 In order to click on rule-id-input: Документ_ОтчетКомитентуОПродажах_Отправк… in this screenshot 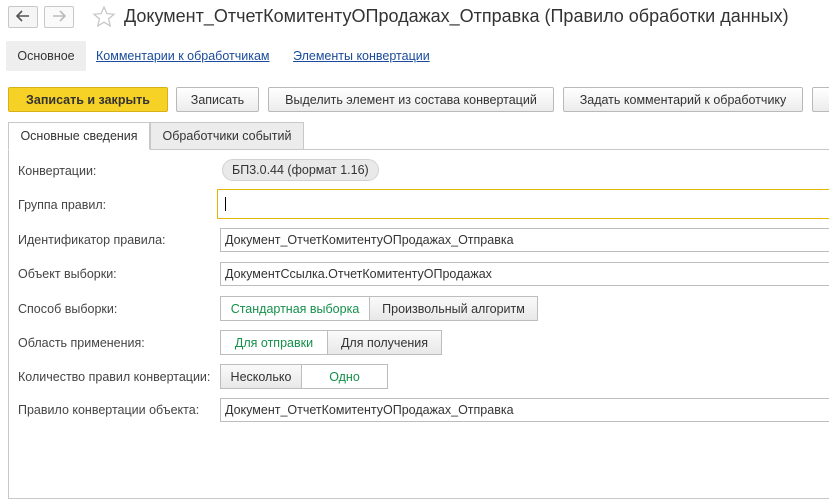, I will do `click(524, 240)`.